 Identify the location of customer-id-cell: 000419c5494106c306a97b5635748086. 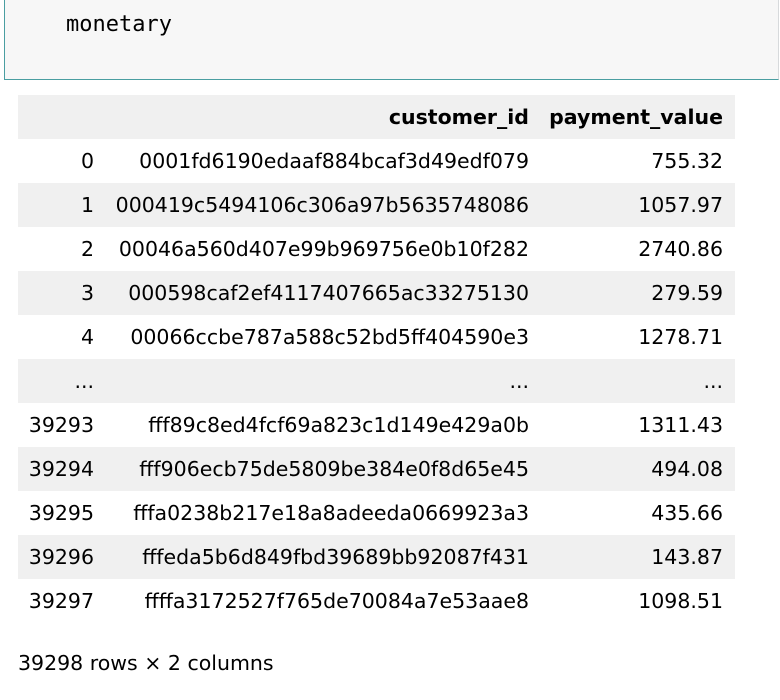
(322, 205).